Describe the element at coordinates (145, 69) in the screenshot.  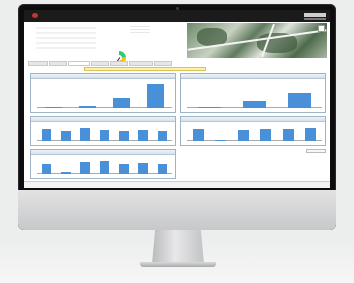
I see `alert-banner` at that location.